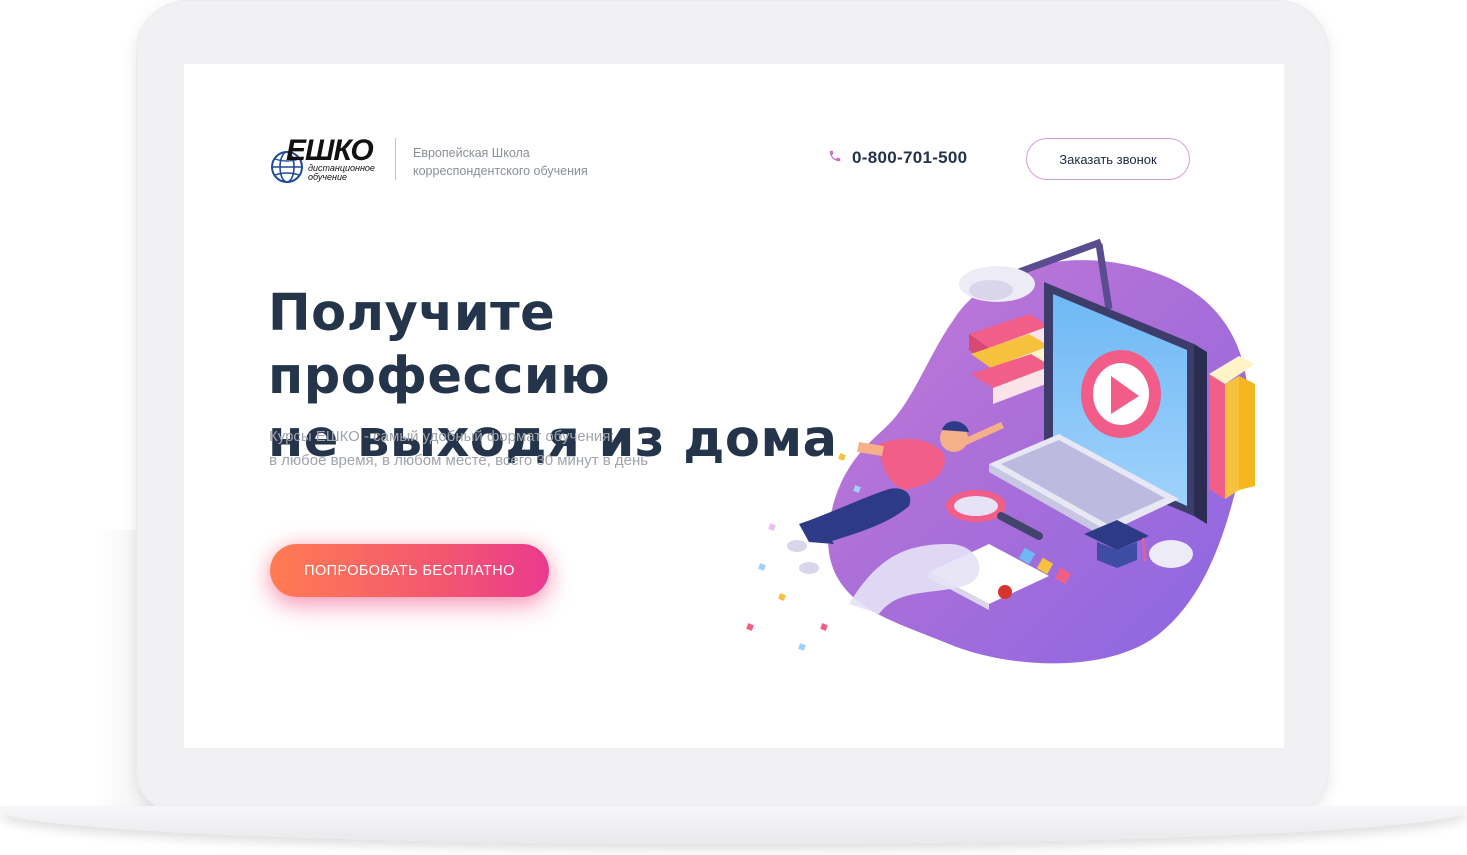 The height and width of the screenshot is (855, 1467). I want to click on logo-wordmark: ЕШКО, so click(330, 150).